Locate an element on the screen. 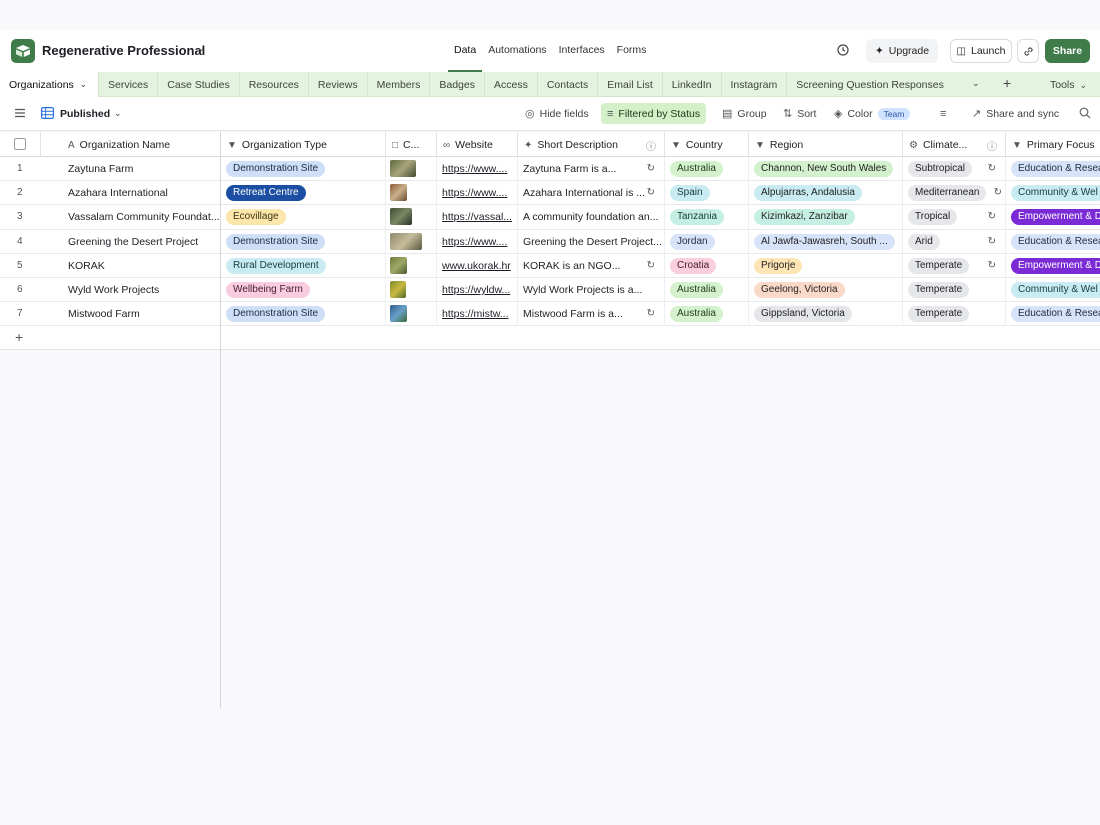 The width and height of the screenshot is (1100, 825). region-cell: Alpujarras, Andalusia is located at coordinates (826, 193).